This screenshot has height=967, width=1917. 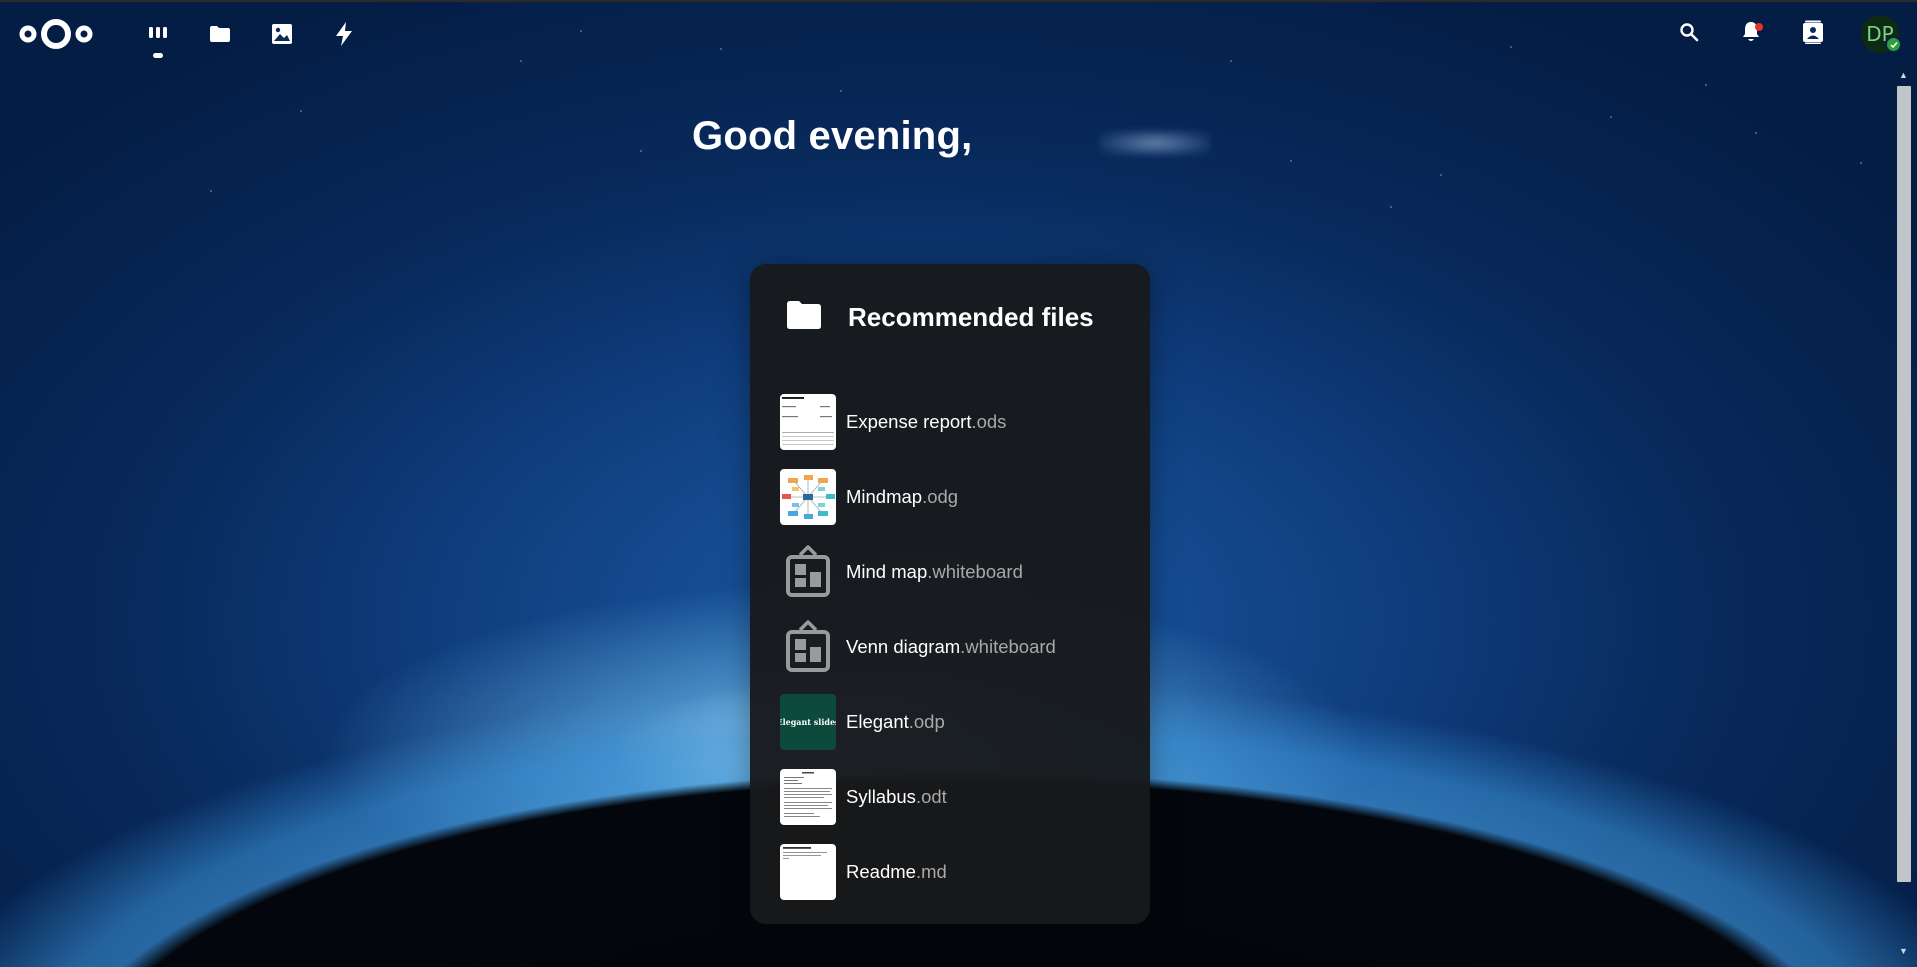 What do you see at coordinates (881, 796) in the screenshot?
I see `file-basename: Syllabus` at bounding box center [881, 796].